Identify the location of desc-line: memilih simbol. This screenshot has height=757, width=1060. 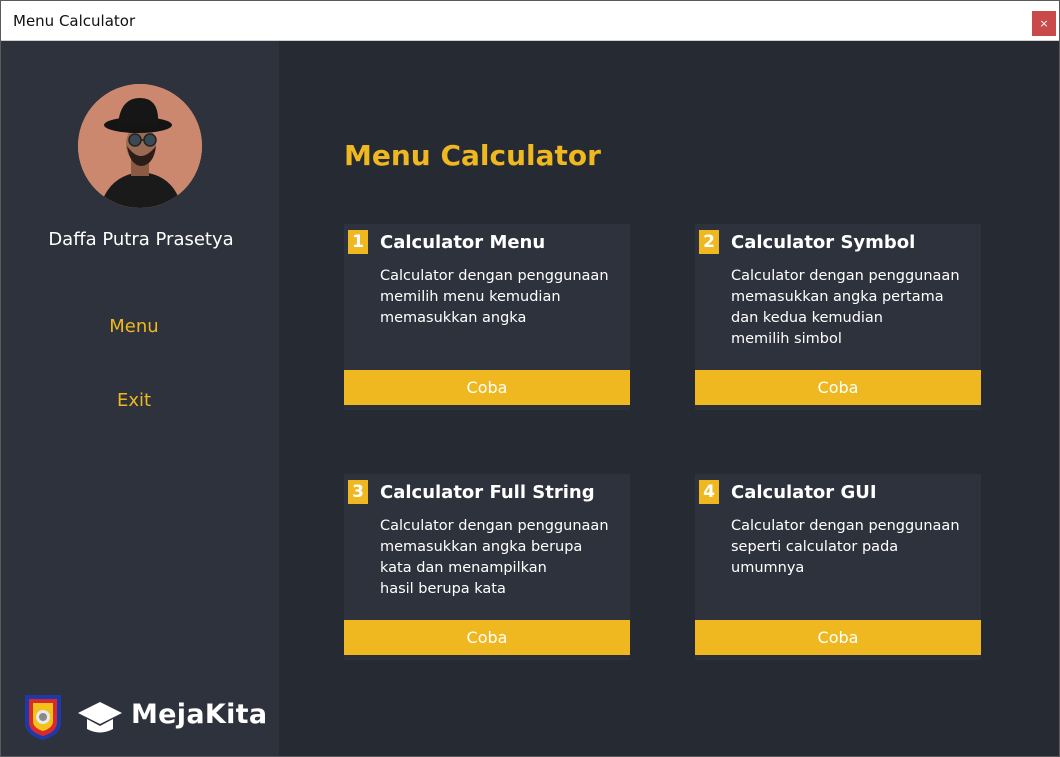
(786, 339).